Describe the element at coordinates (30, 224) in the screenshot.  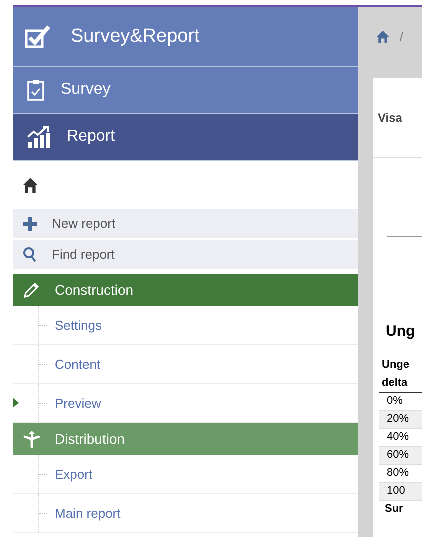
I see `plus-icon` at that location.